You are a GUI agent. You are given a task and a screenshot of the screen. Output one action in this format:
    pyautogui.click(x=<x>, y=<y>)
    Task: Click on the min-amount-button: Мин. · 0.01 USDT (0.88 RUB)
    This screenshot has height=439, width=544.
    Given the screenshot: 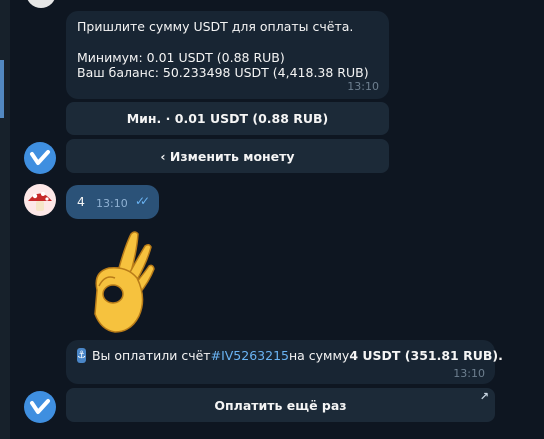 What is the action you would take?
    pyautogui.click(x=227, y=118)
    